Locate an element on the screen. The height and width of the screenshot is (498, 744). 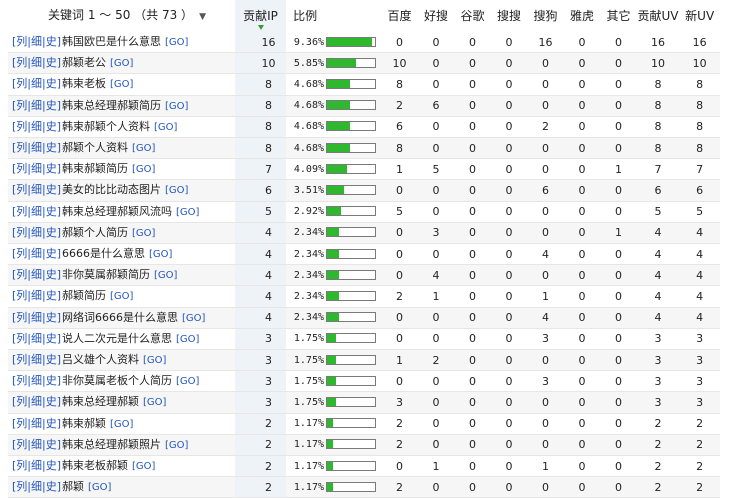
sogou-column-header: 搜搜 is located at coordinates (509, 16).